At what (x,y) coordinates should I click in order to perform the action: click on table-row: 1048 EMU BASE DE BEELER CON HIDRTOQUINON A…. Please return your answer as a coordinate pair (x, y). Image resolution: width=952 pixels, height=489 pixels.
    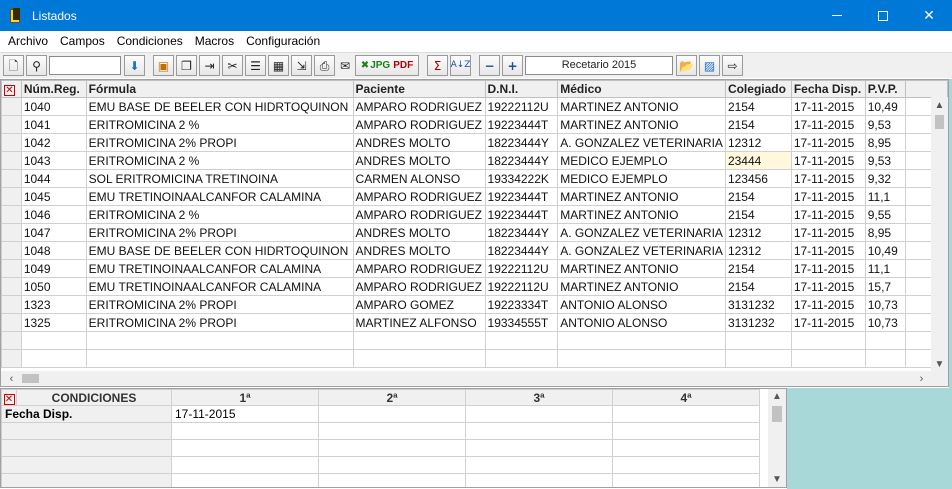
    Looking at the image, I should click on (474, 250).